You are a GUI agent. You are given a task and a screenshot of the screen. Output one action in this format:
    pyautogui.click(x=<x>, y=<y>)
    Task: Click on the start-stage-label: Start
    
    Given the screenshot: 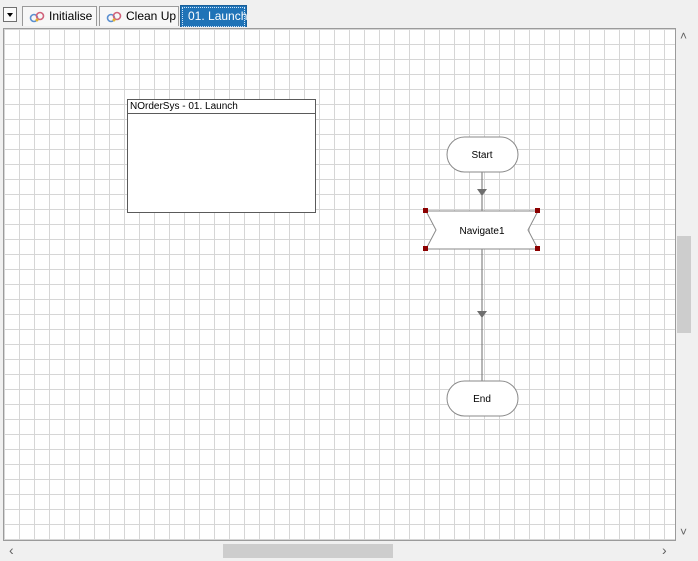 What is the action you would take?
    pyautogui.click(x=481, y=155)
    